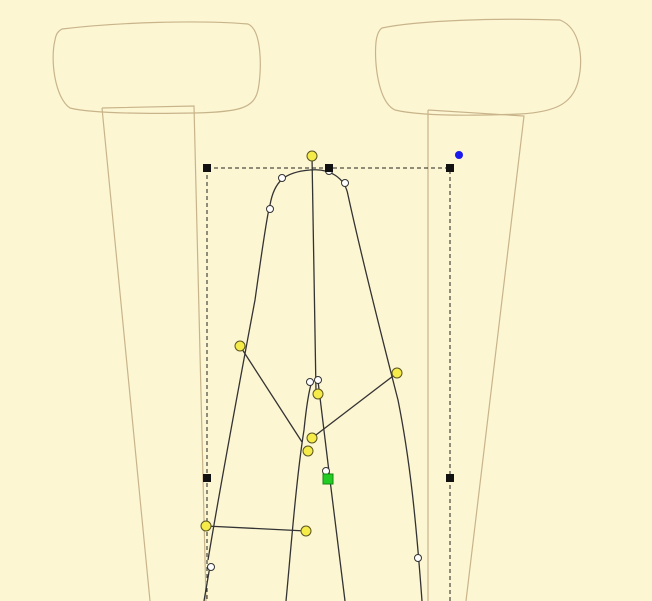 This screenshot has width=652, height=601. I want to click on selection-handle-top-center, so click(329, 168).